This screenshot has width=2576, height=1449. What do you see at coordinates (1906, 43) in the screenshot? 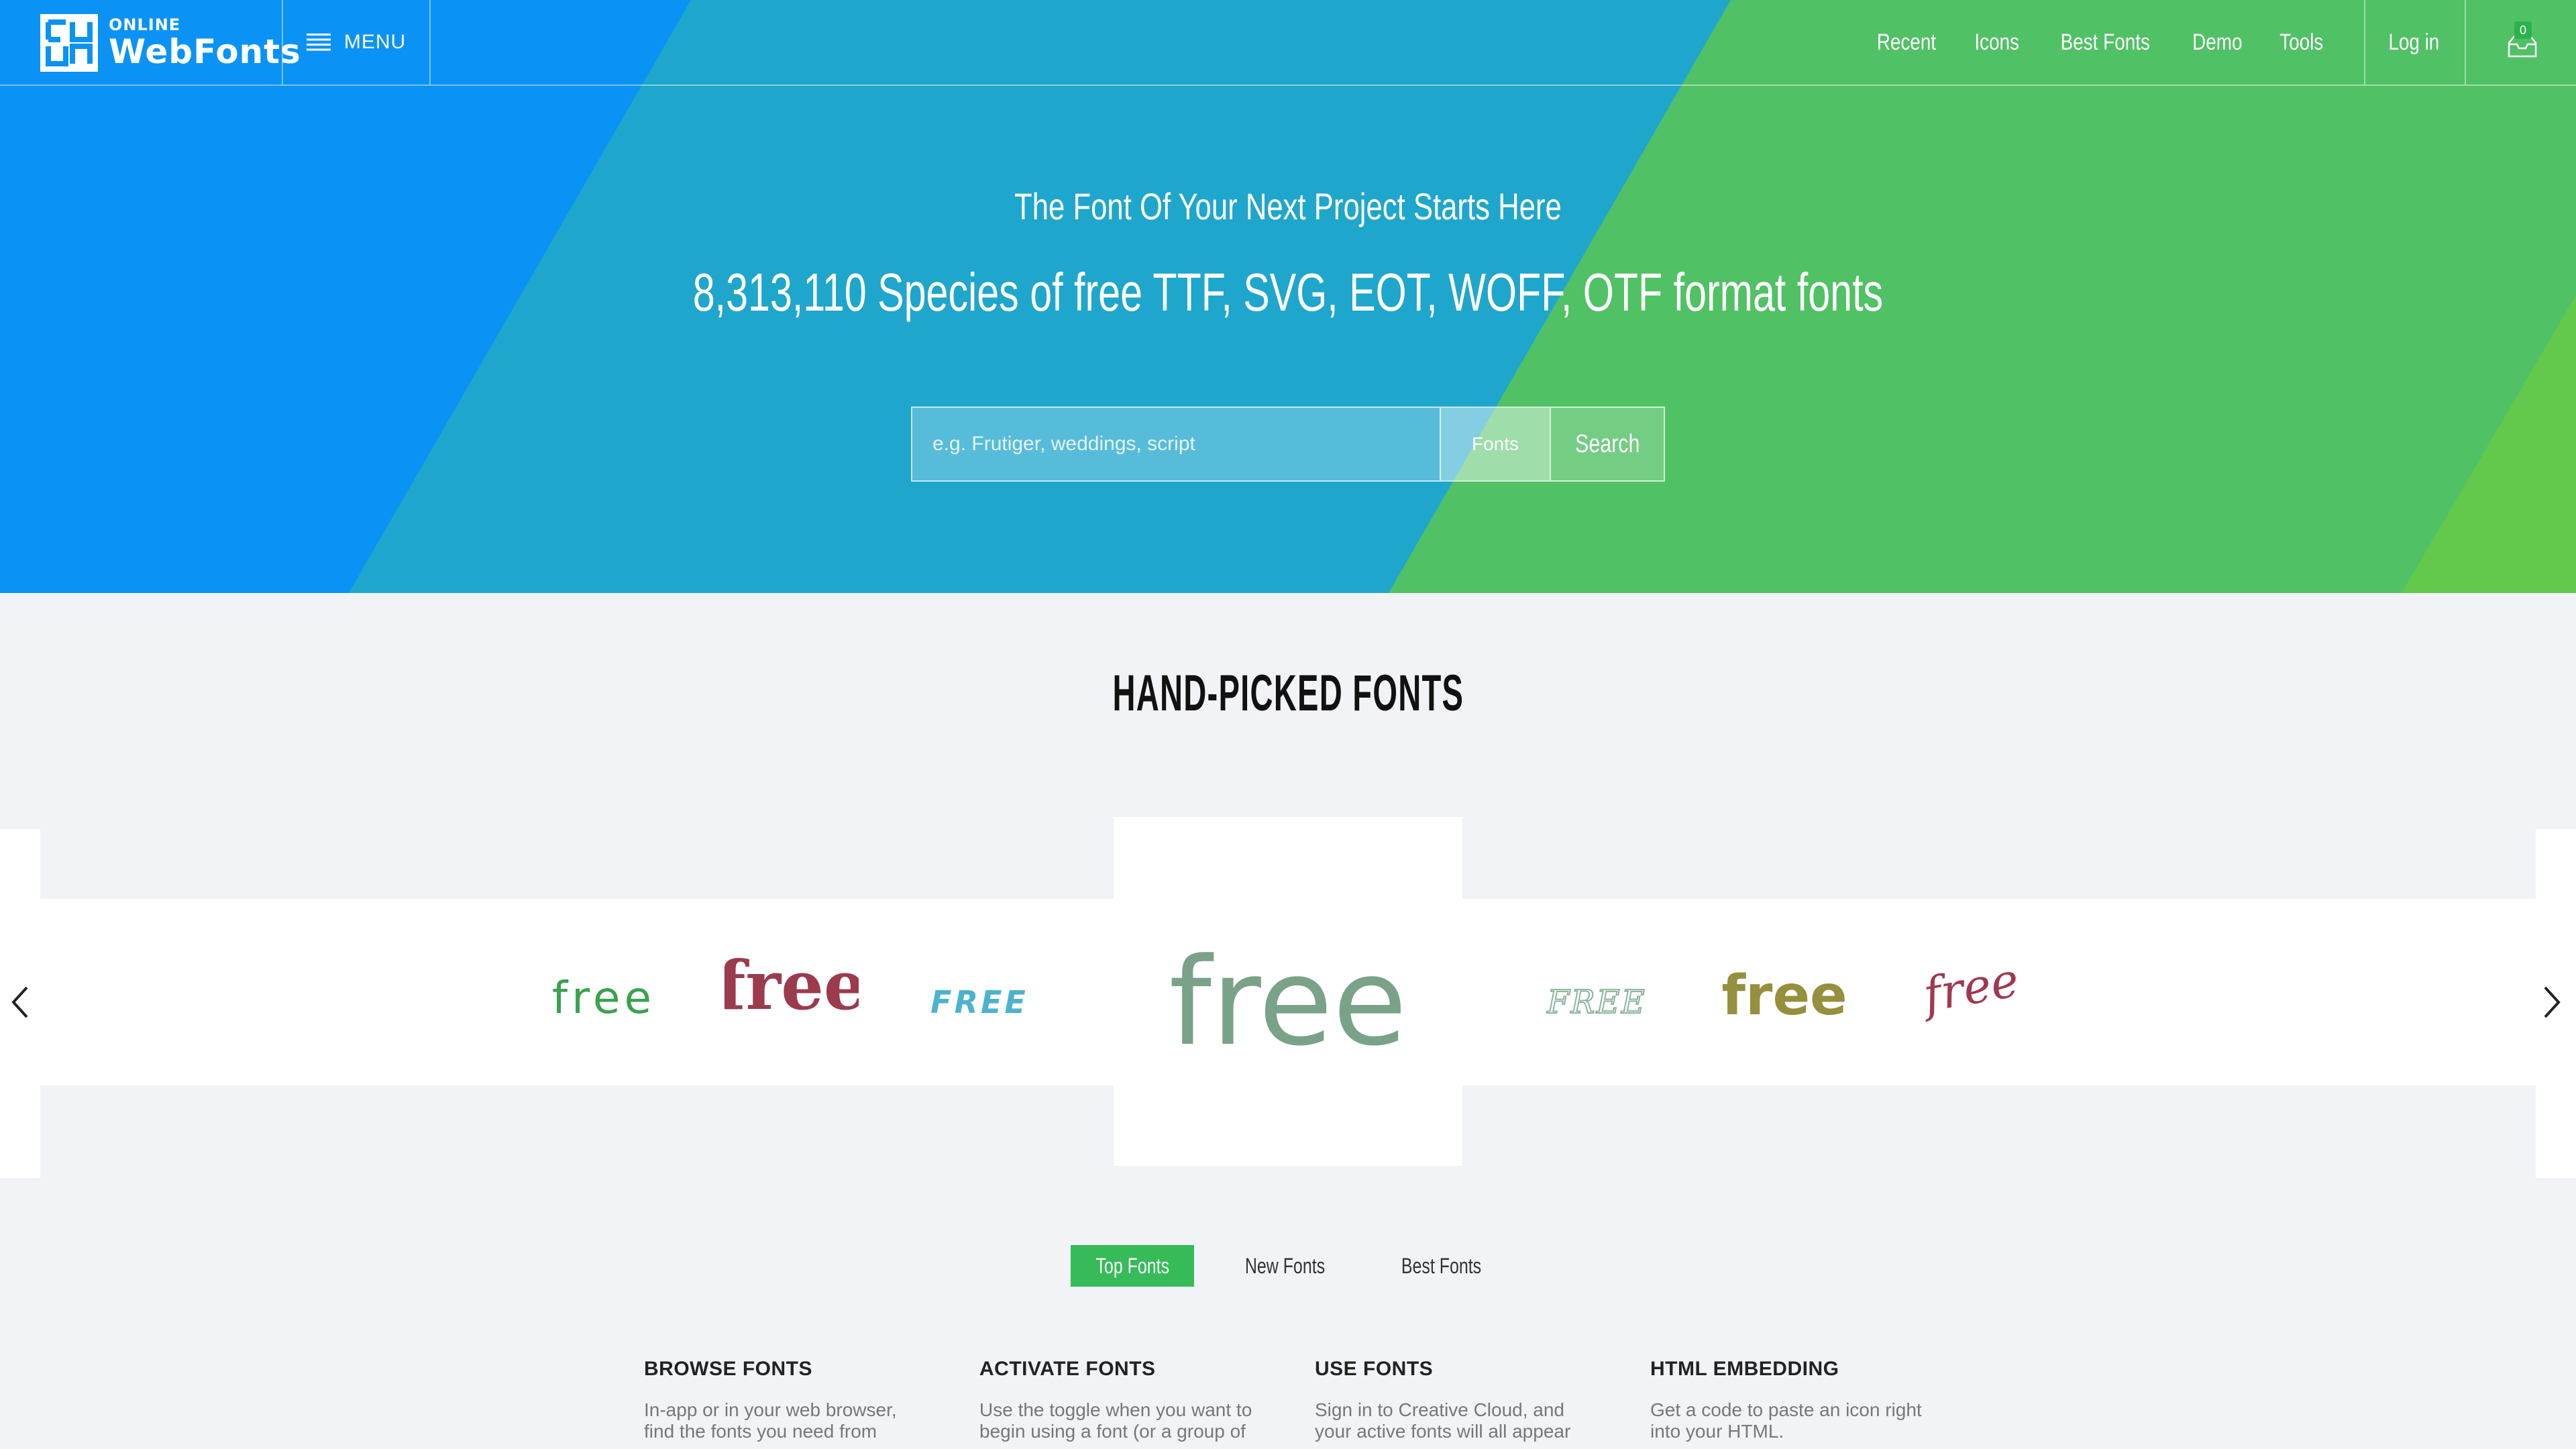
I see `nav-recent: Recent` at bounding box center [1906, 43].